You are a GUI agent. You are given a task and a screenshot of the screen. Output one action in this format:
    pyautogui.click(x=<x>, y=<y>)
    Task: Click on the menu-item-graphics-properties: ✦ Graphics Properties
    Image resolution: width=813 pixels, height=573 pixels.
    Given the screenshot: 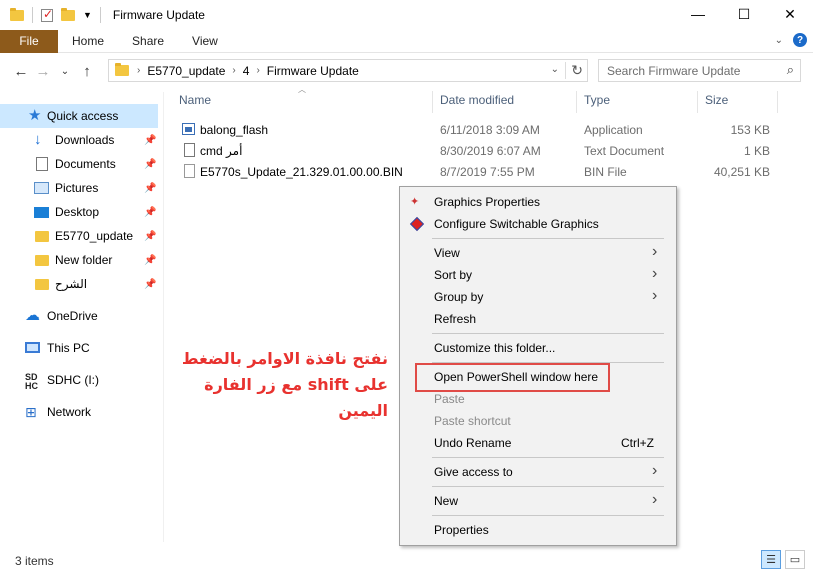 What is the action you would take?
    pyautogui.click(x=538, y=202)
    